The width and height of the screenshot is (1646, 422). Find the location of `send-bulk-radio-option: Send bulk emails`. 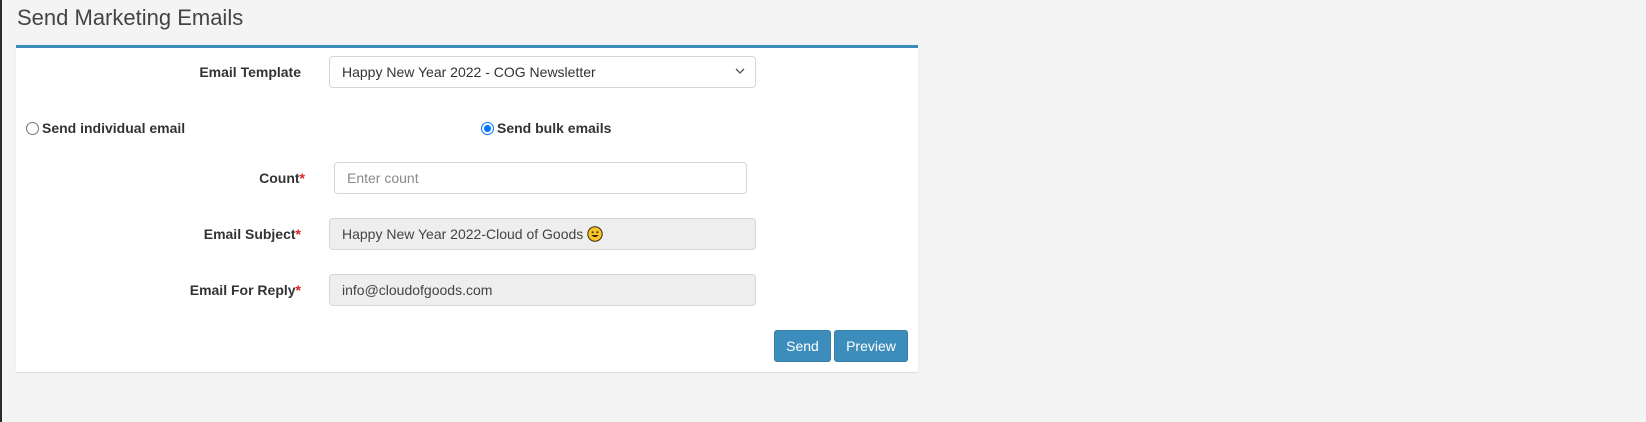

send-bulk-radio-option: Send bulk emails is located at coordinates (546, 128).